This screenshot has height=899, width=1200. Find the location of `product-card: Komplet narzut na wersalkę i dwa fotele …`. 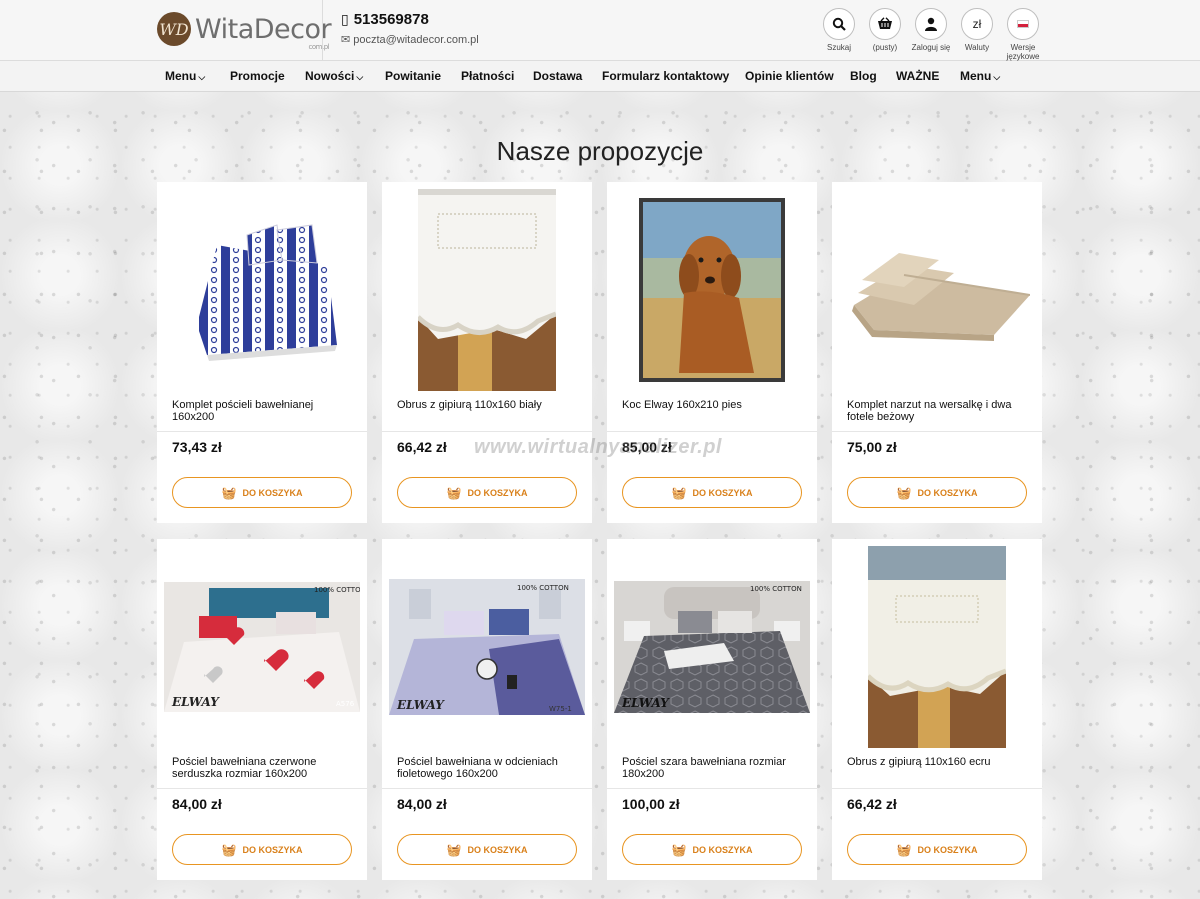

product-card: Komplet narzut na wersalkę i dwa fotele … is located at coordinates (937, 352).